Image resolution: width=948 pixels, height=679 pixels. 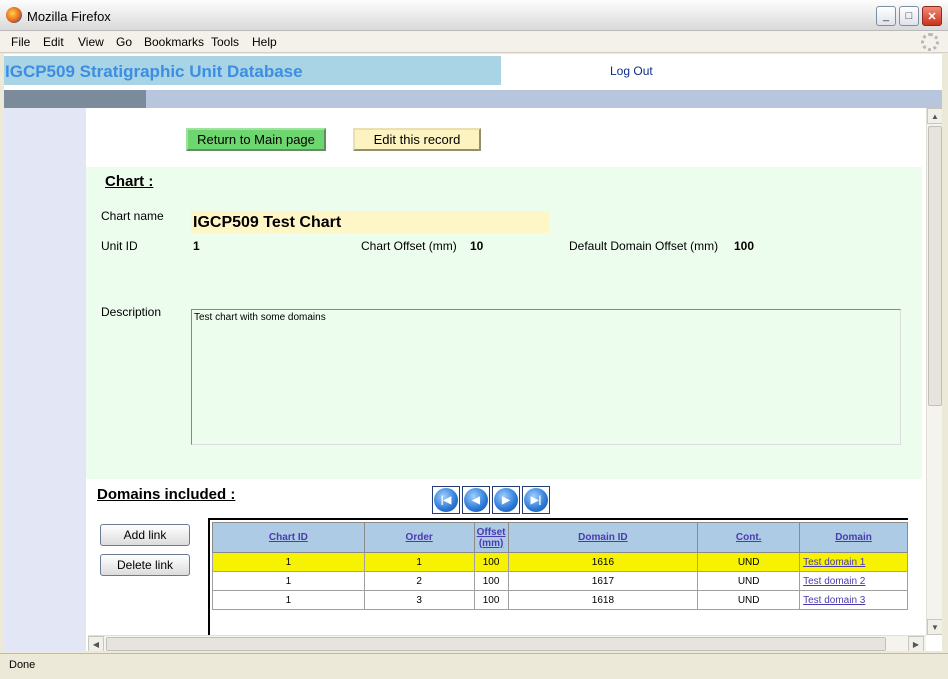 I want to click on edit-record-button: Edit this record, so click(x=417, y=139).